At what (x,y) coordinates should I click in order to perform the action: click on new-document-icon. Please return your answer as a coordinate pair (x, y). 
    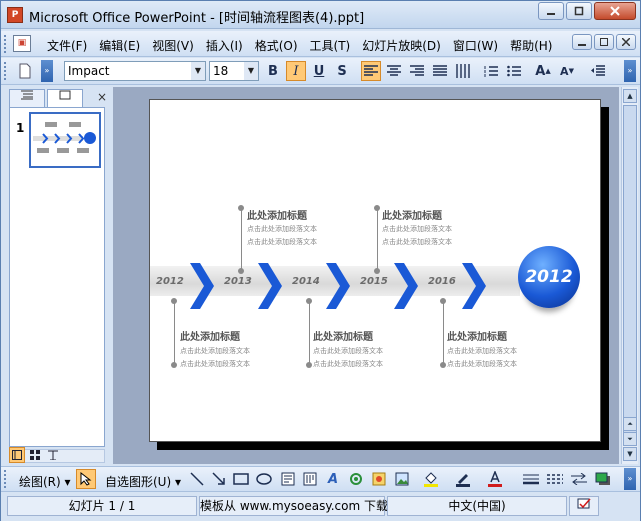
    Looking at the image, I should click on (25, 71).